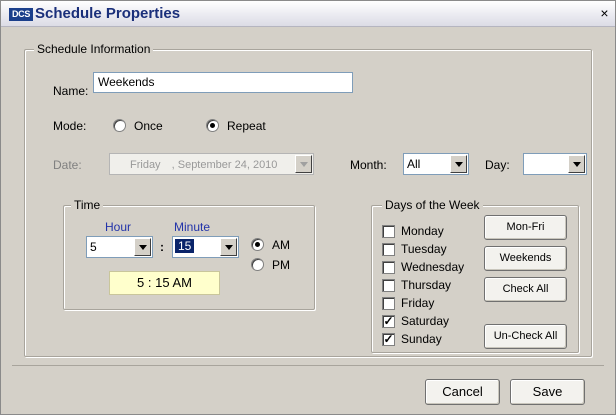  What do you see at coordinates (223, 82) in the screenshot?
I see `name-input: Weekends` at bounding box center [223, 82].